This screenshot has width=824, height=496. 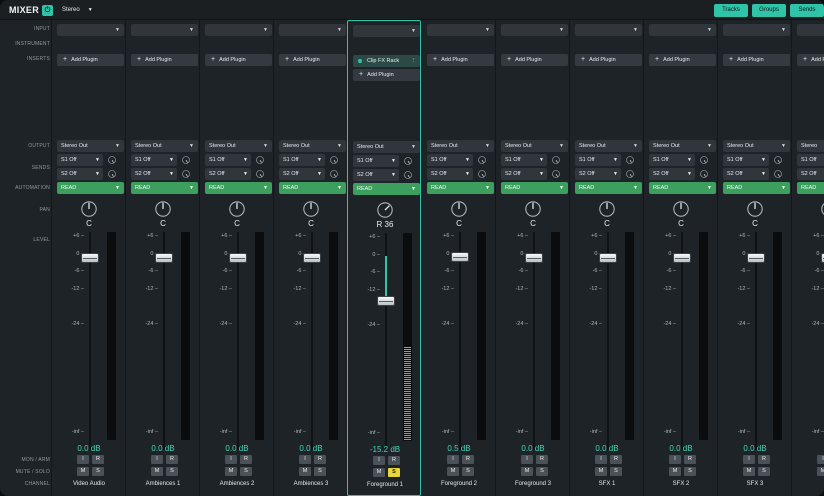 I want to click on output-select: Stereo▼, so click(x=810, y=146).